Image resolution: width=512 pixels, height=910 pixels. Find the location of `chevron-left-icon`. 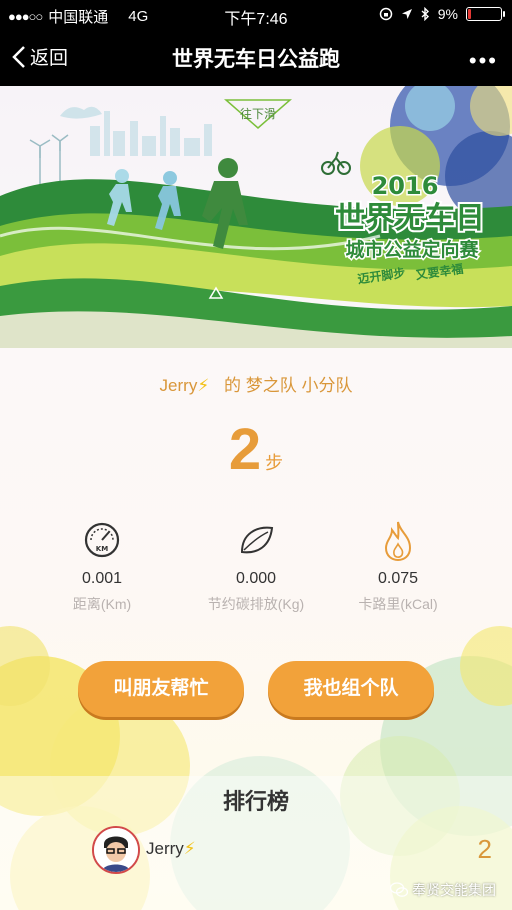

chevron-left-icon is located at coordinates (18, 56).